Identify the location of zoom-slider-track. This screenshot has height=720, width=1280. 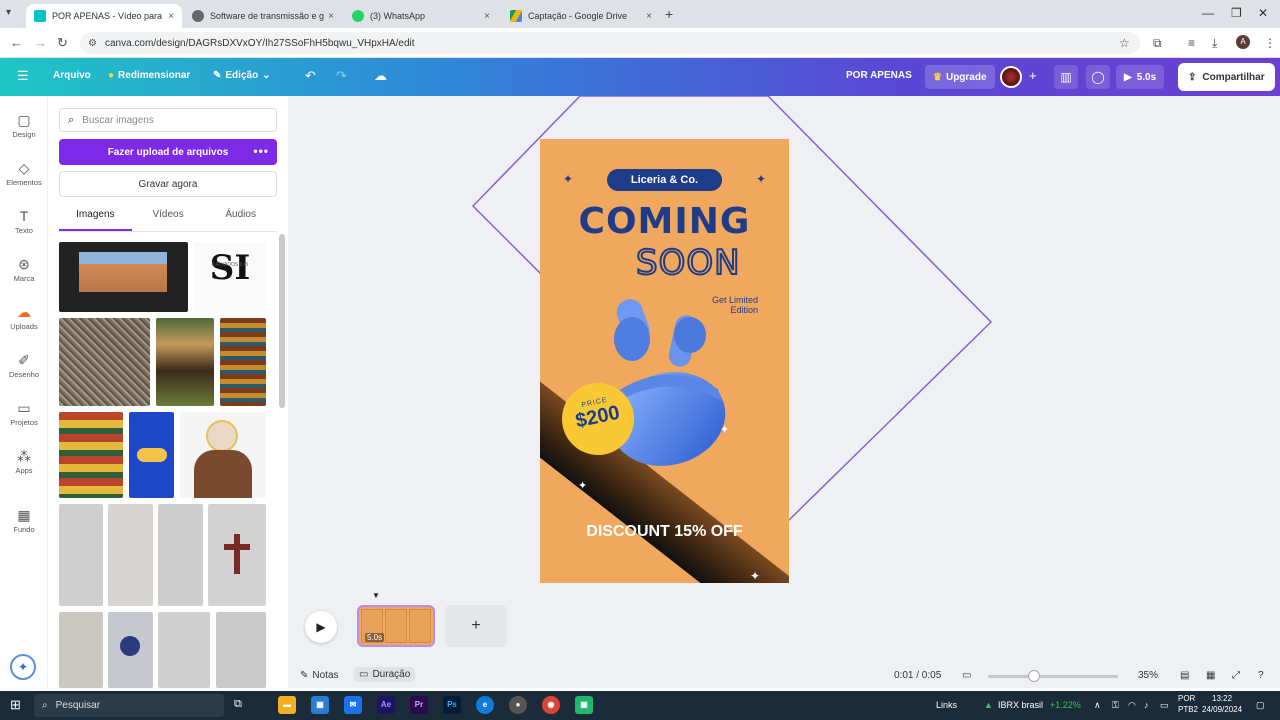
(1053, 676).